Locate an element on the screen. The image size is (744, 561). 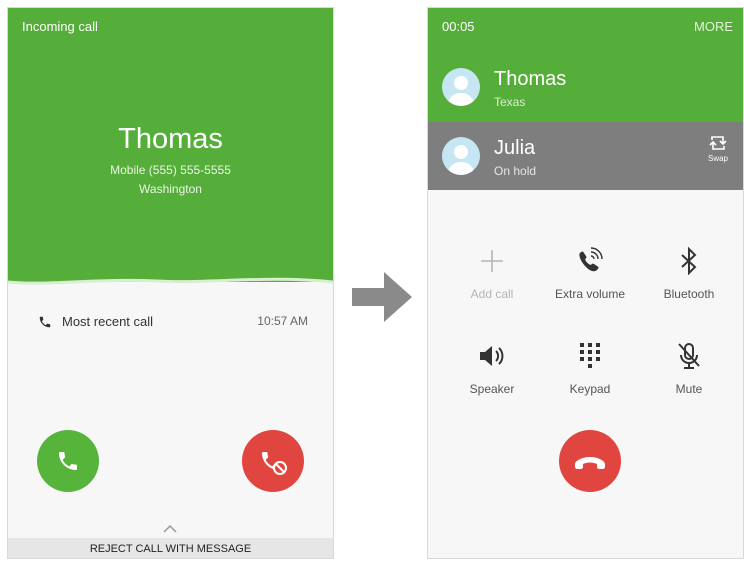
chevron-up-icon is located at coordinates (170, 529).